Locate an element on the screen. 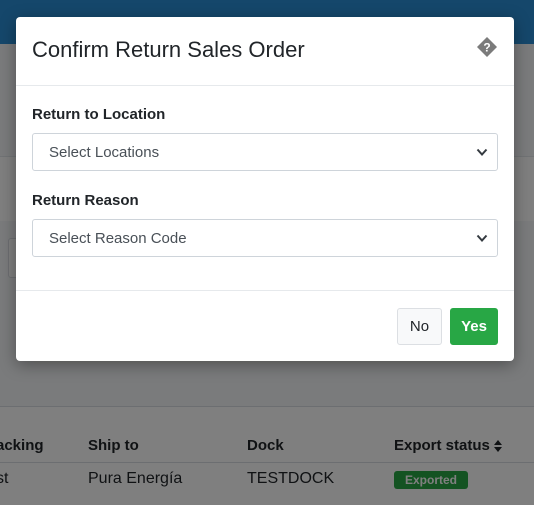  return-reason-select-wrapper: Select Reason Code is located at coordinates (265, 238).